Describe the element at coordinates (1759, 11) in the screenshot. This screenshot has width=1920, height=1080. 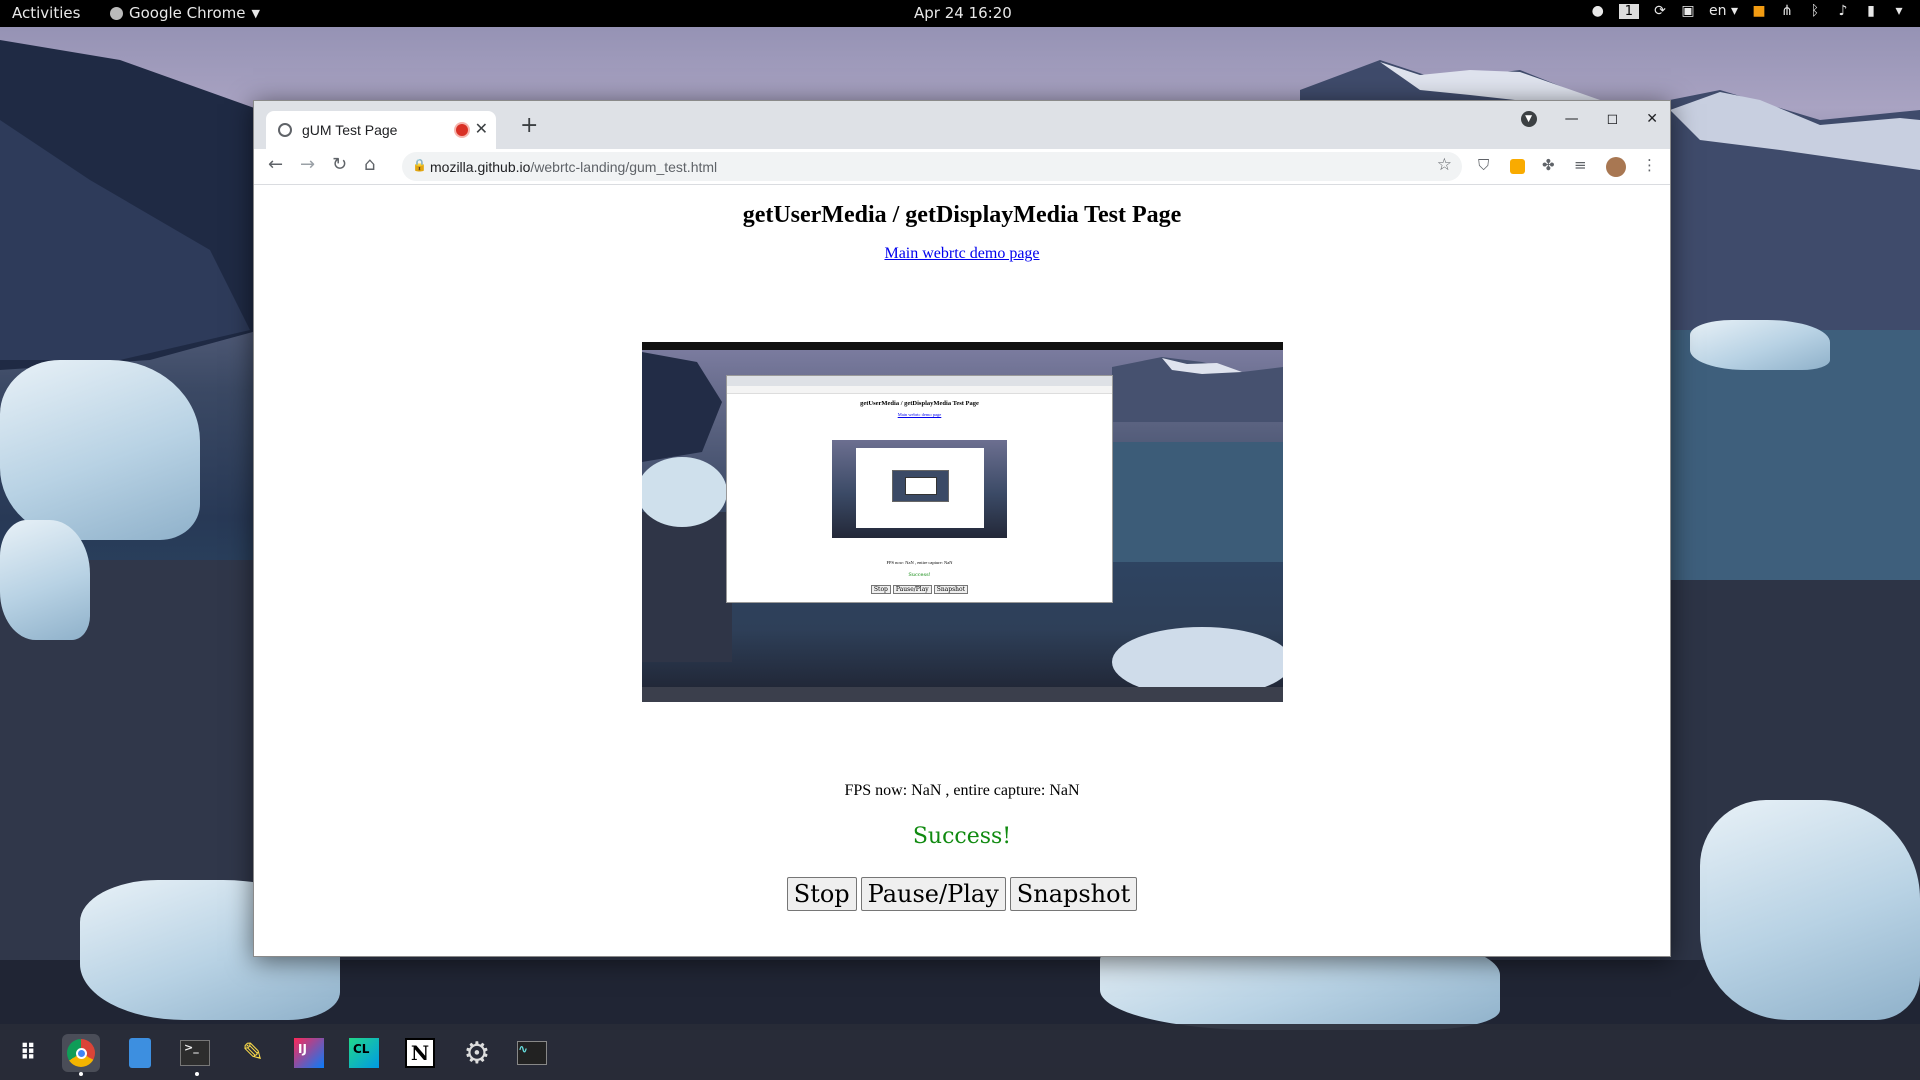
I see `notification-icon: ■` at that location.